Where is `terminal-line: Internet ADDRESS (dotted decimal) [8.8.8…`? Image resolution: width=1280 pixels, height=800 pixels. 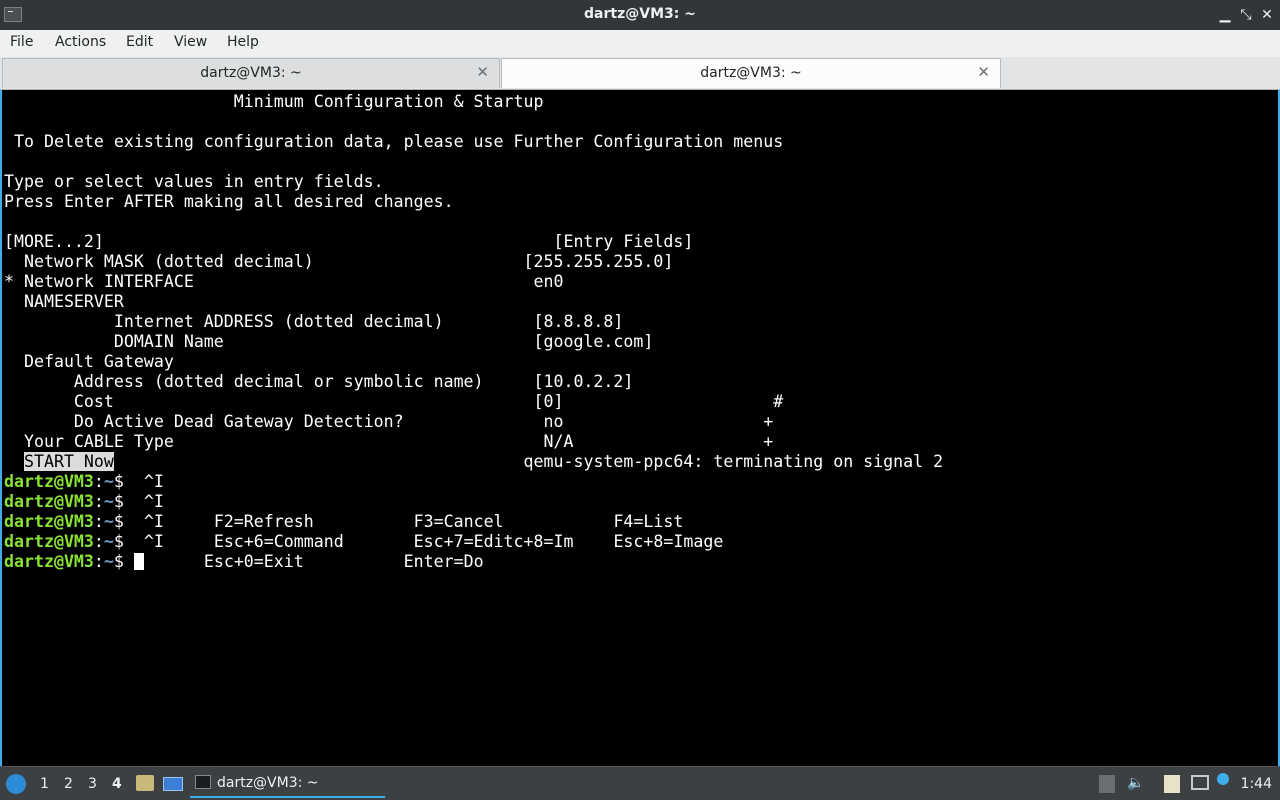
terminal-line: Internet ADDRESS (dotted decimal) [8.8.8… is located at coordinates (314, 321).